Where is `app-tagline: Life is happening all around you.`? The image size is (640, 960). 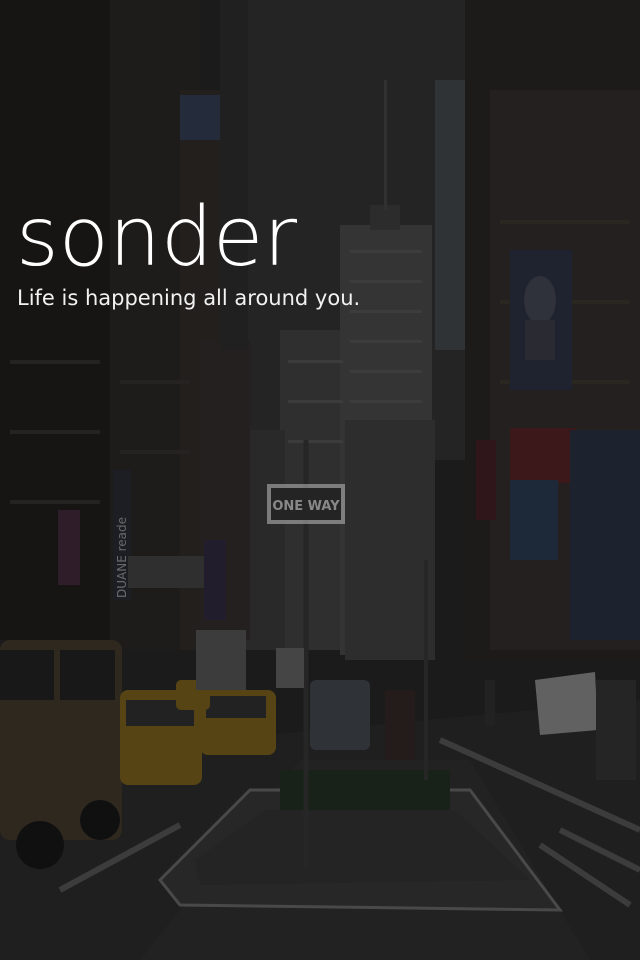
app-tagline: Life is happening all around you. is located at coordinates (189, 298).